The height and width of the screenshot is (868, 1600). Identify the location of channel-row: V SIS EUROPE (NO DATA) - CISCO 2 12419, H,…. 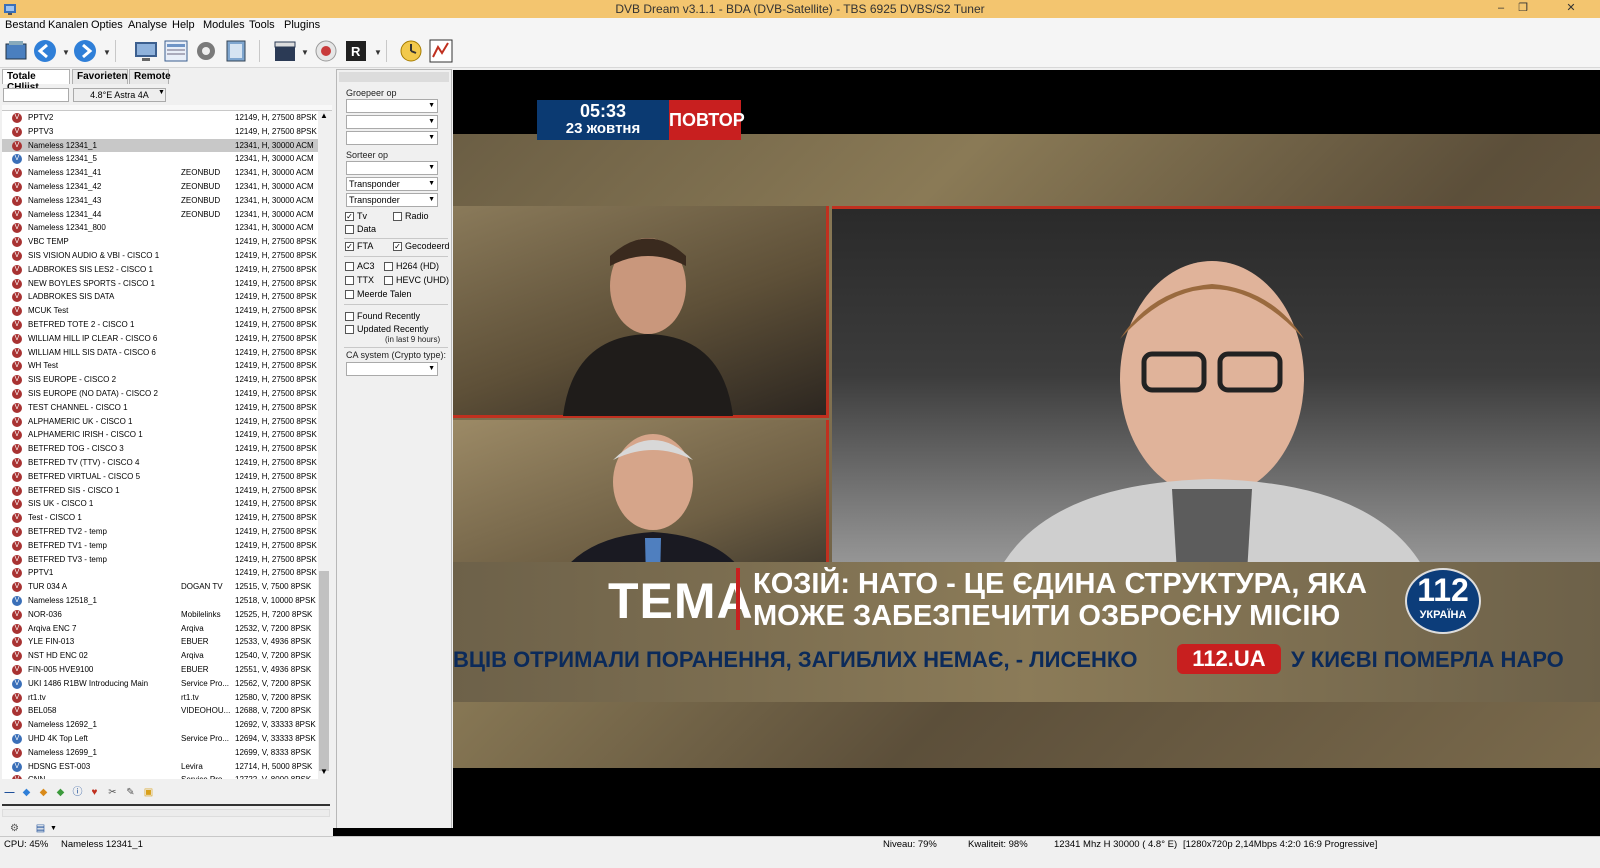
(160, 394).